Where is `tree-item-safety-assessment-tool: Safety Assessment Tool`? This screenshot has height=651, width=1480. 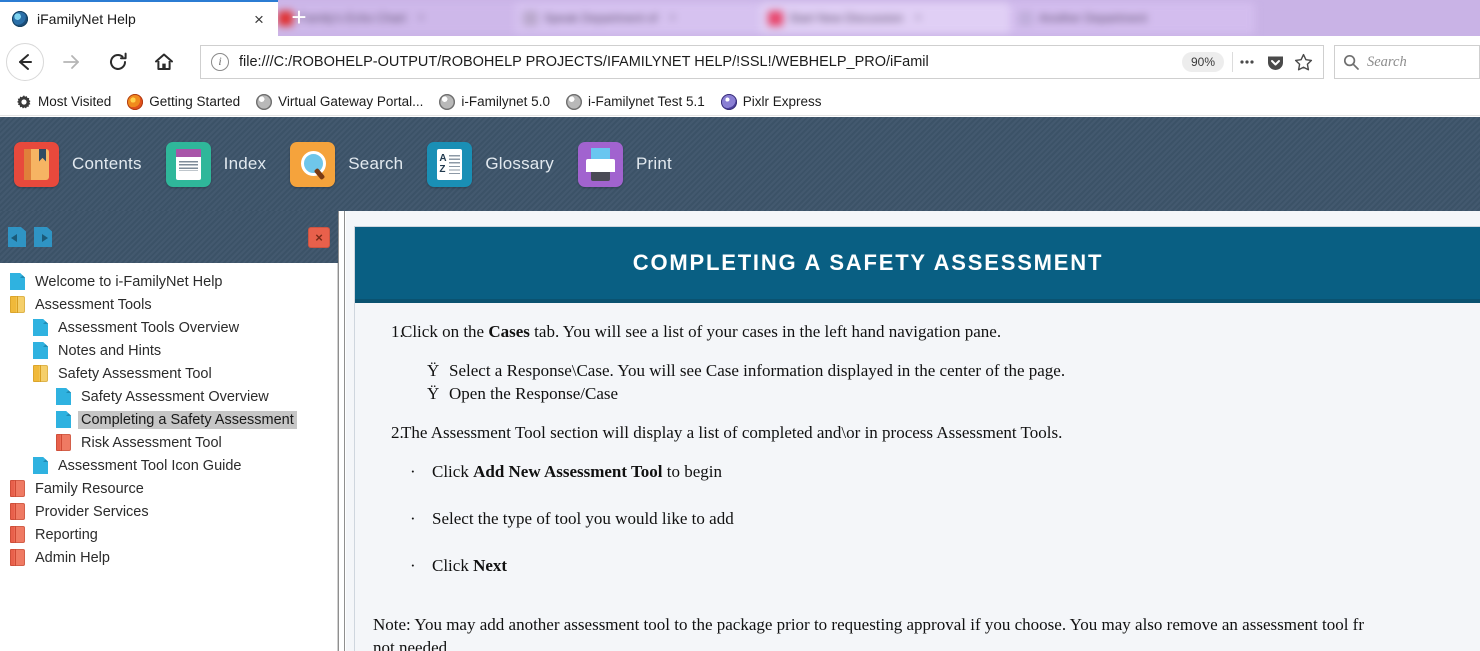 tree-item-safety-assessment-tool: Safety Assessment Tool is located at coordinates (168, 373).